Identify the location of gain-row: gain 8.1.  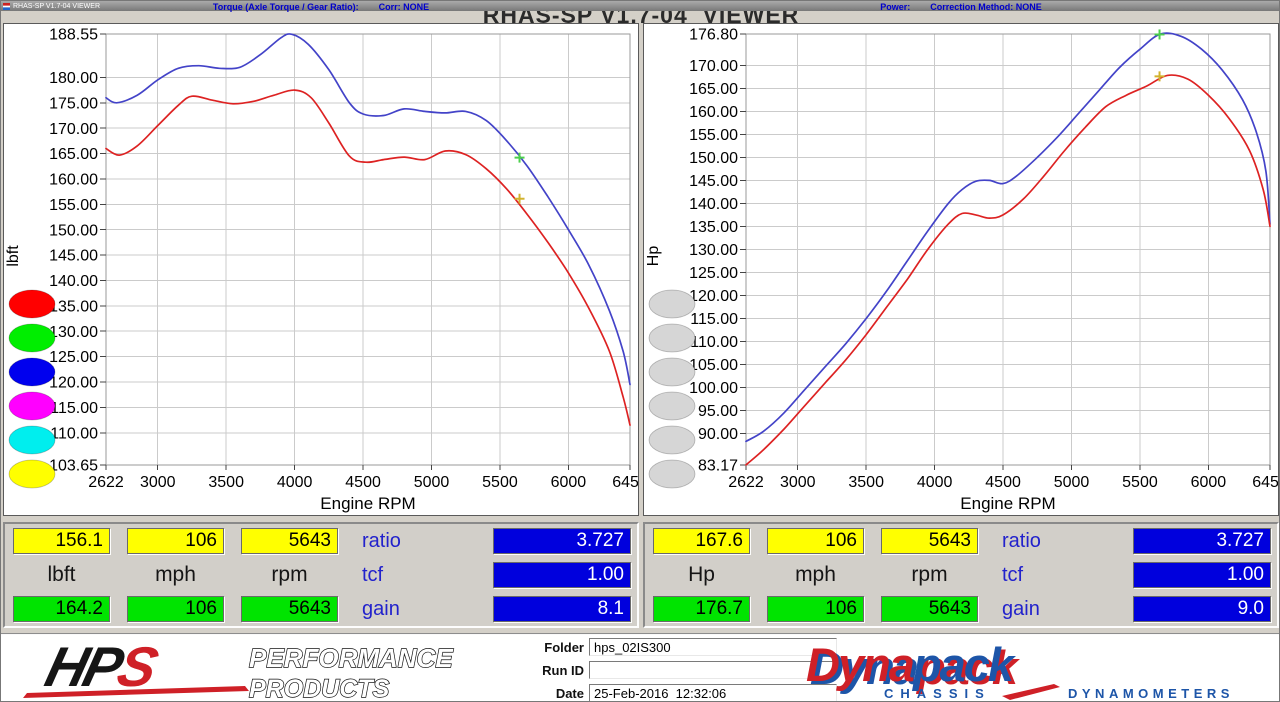
(496, 609).